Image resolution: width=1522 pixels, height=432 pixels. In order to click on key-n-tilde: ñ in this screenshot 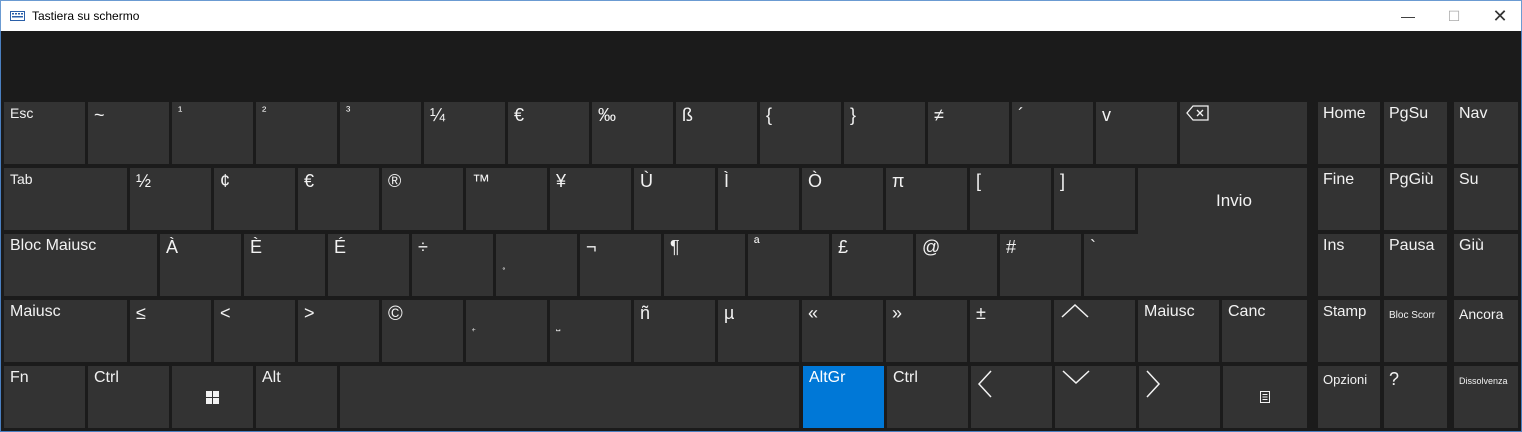, I will do `click(674, 331)`.